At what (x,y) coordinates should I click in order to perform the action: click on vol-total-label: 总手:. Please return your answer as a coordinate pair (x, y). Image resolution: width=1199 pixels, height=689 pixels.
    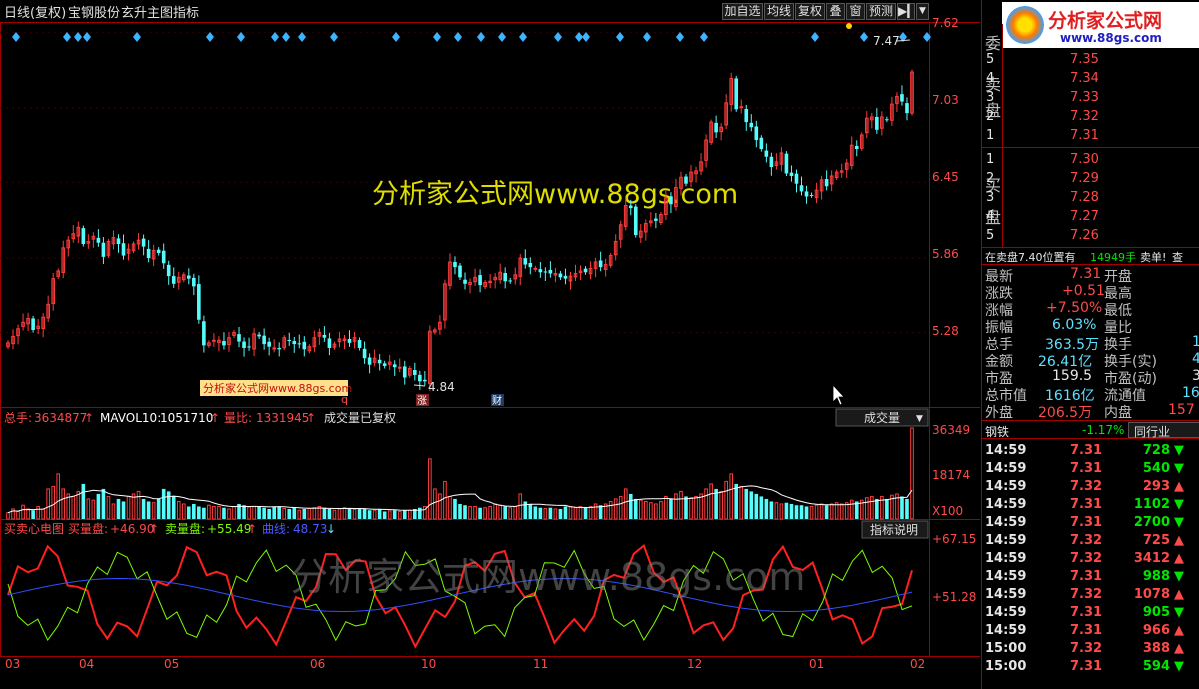
    Looking at the image, I should click on (18, 418).